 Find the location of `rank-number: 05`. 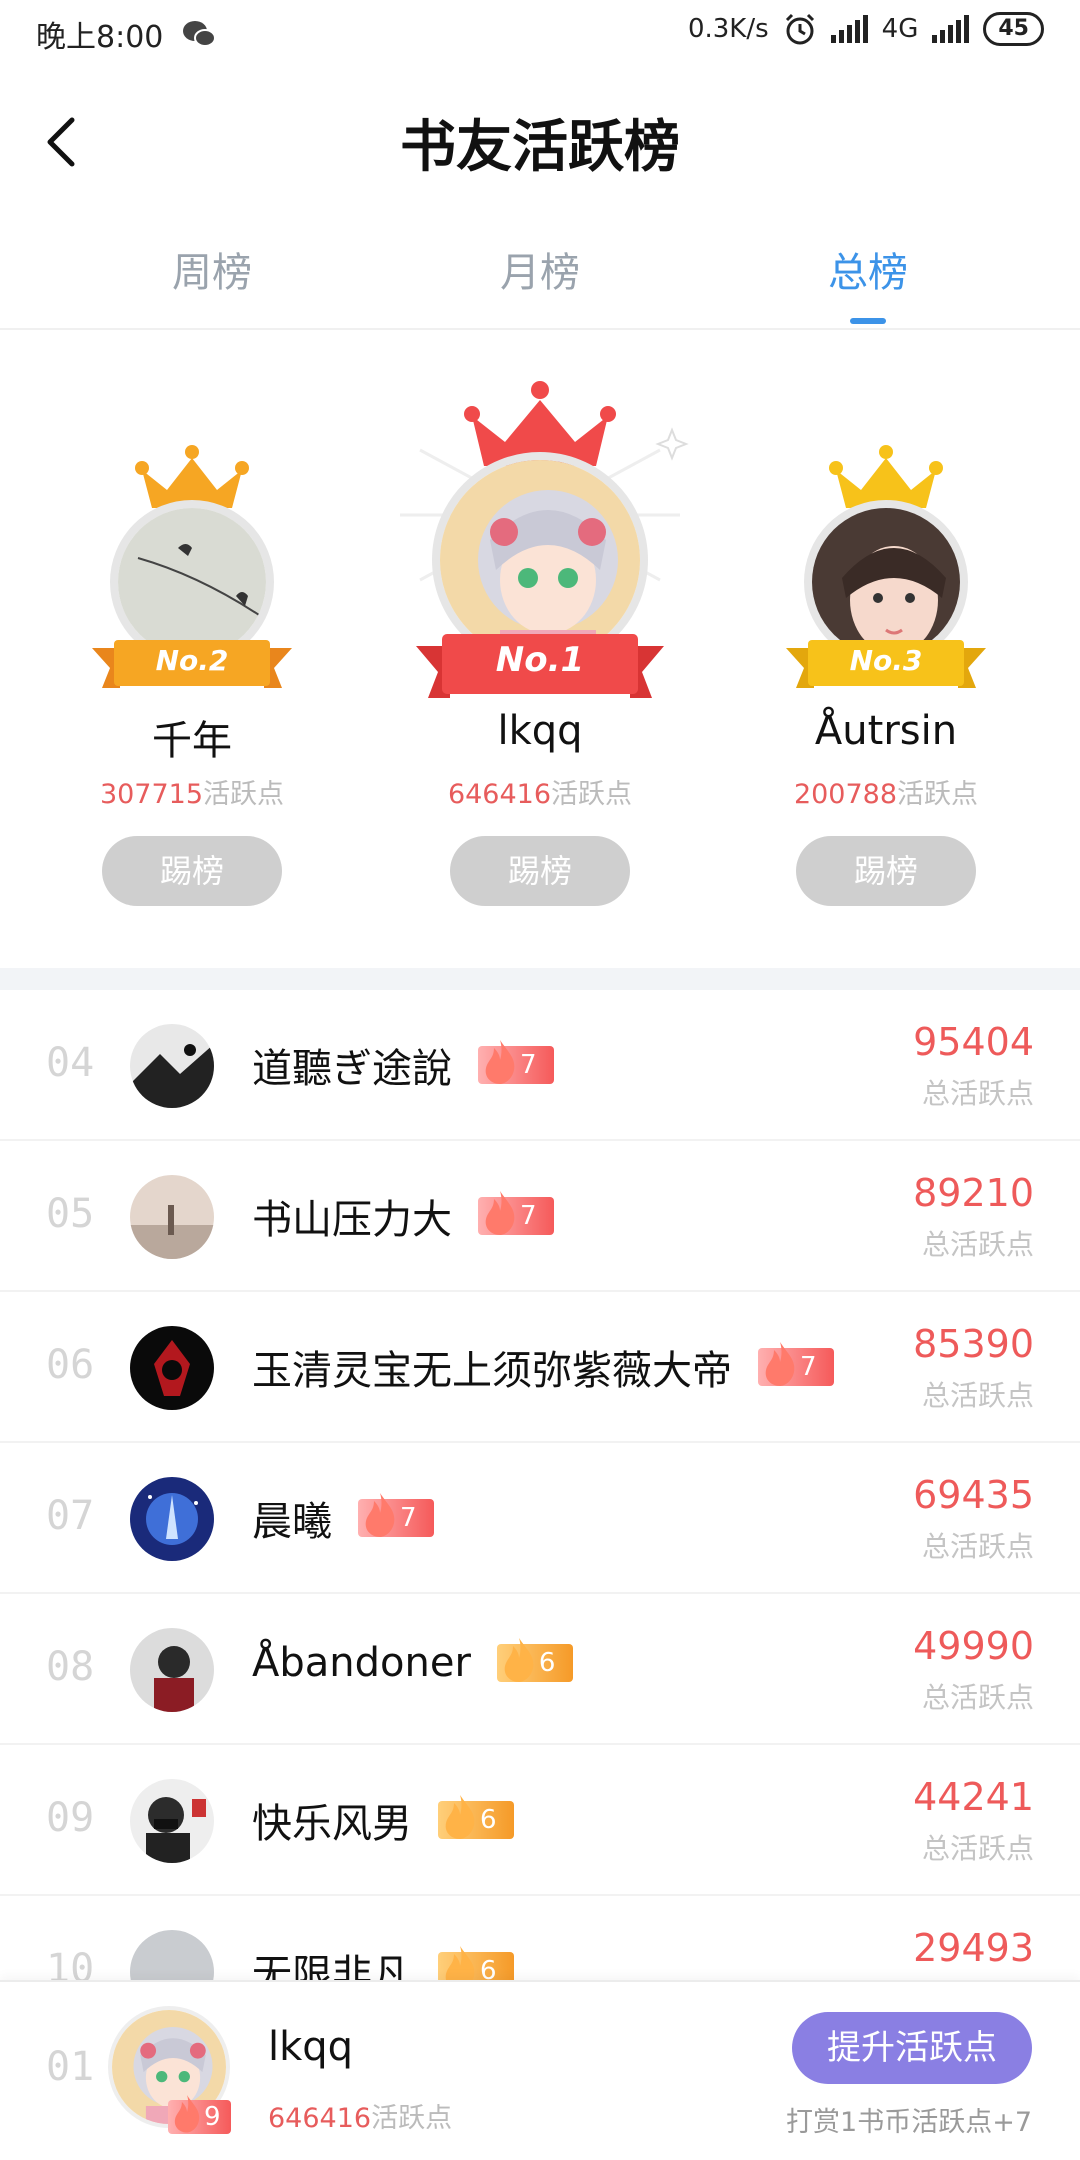

rank-number: 05 is located at coordinates (70, 1214).